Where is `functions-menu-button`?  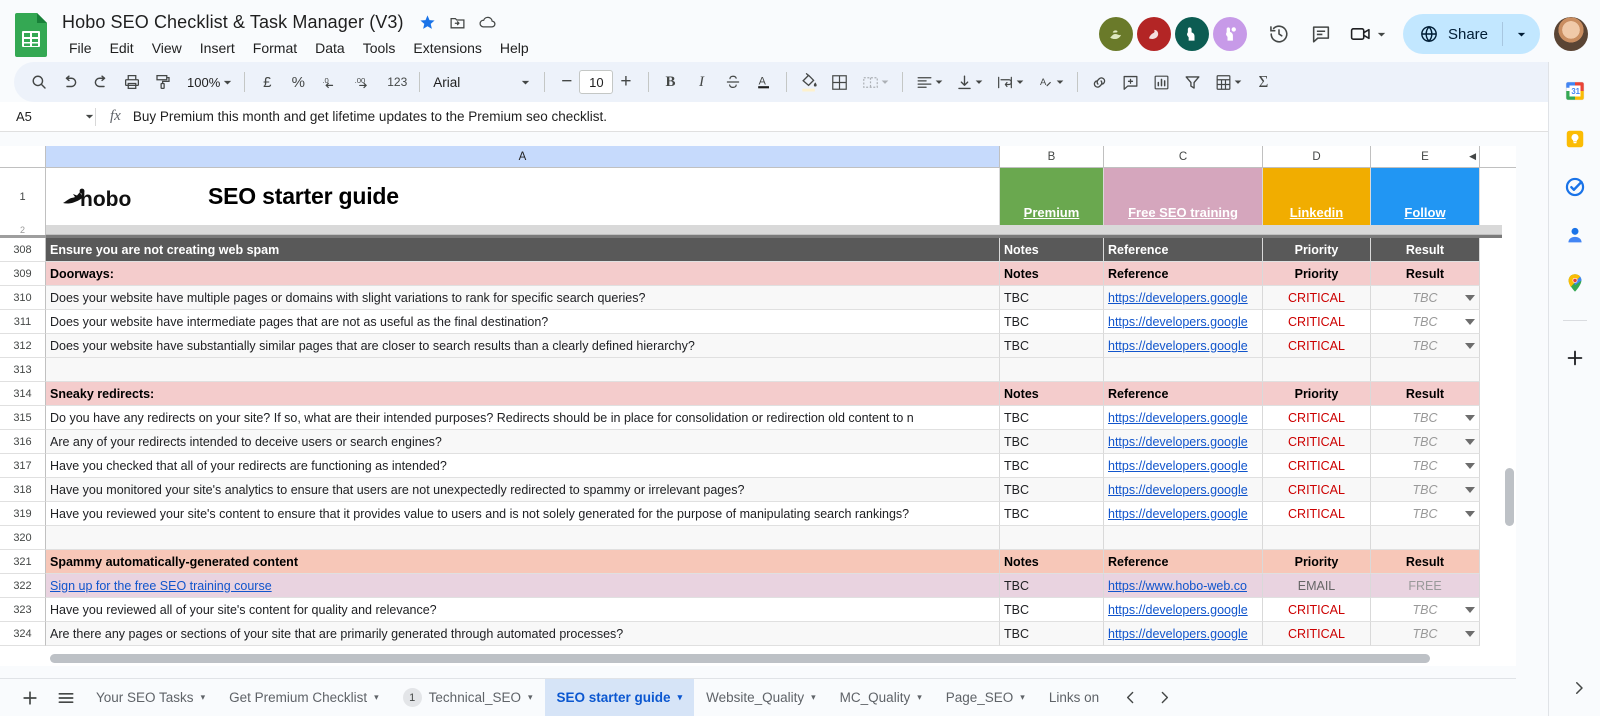 functions-menu-button is located at coordinates (1228, 82).